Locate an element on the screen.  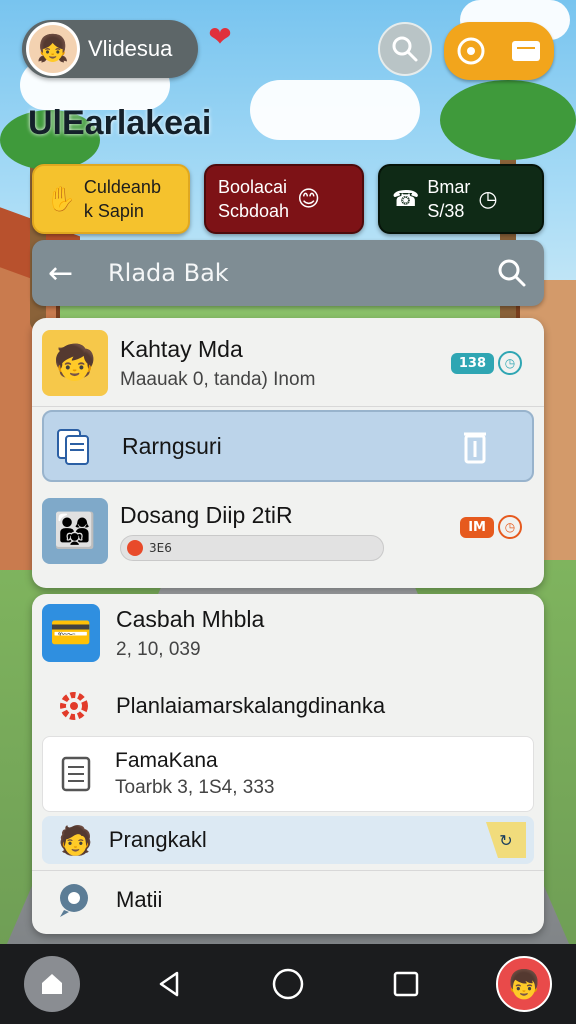
search-button is located at coordinates (405, 49).